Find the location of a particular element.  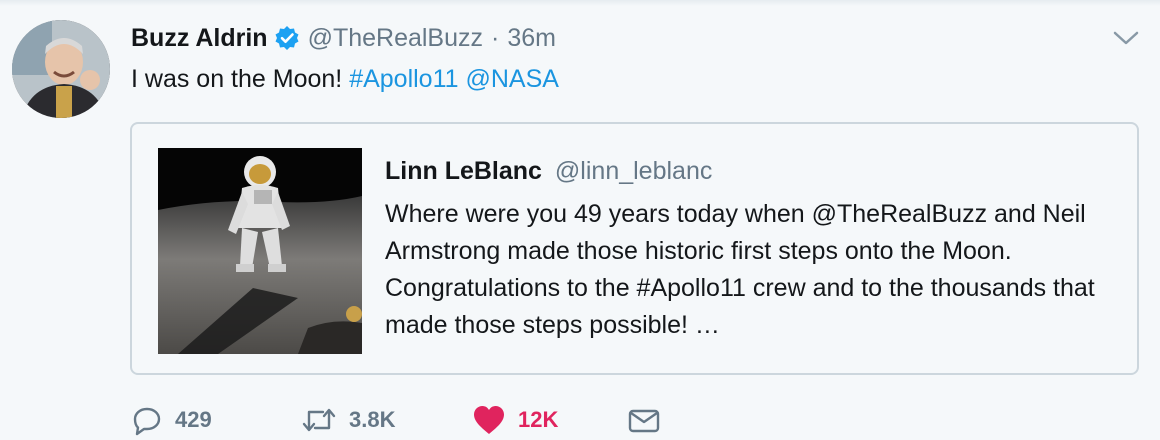

author-handle: @TheRealBuzz is located at coordinates (395, 38).